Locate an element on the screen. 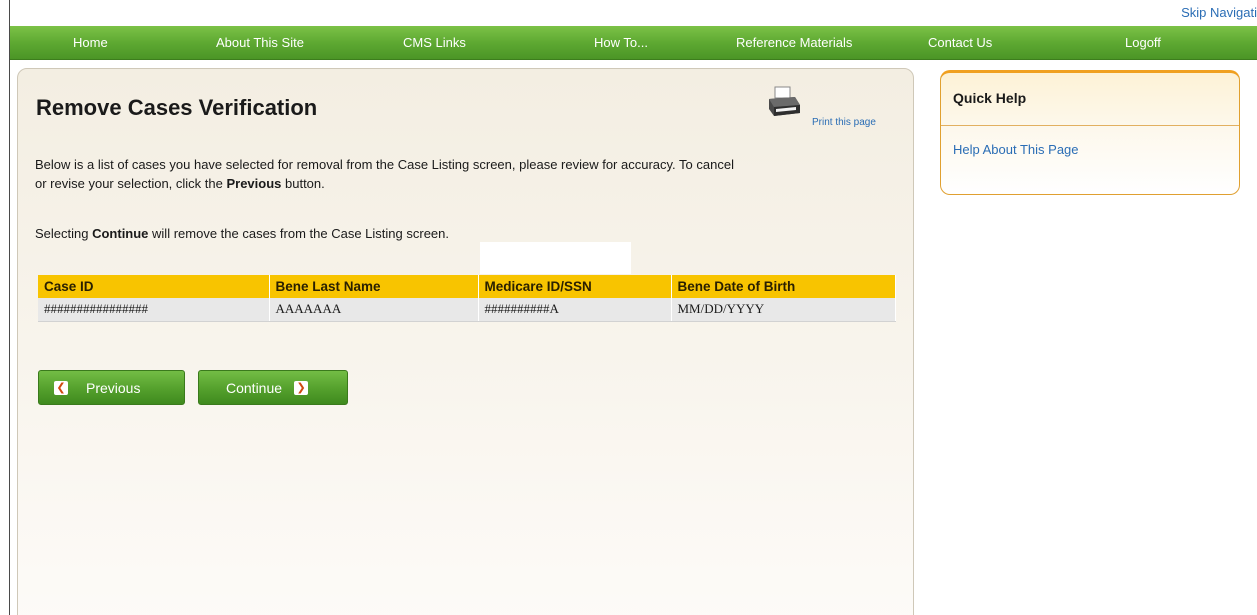 The image size is (1257, 615). previous-button: ❮ Previous is located at coordinates (111, 387).